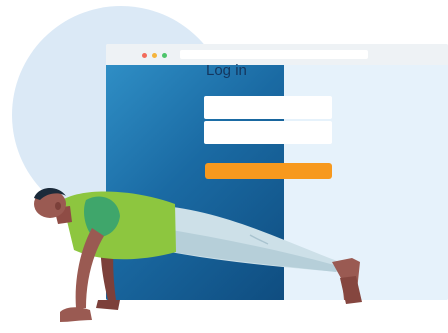 The image size is (448, 333). I want to click on torso, so click(119, 225).